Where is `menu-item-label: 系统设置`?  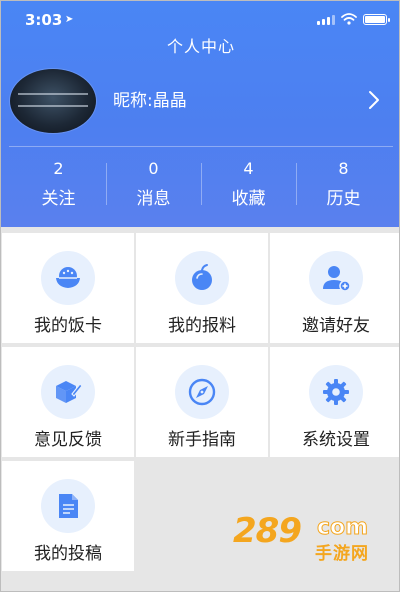 menu-item-label: 系统设置 is located at coordinates (336, 440).